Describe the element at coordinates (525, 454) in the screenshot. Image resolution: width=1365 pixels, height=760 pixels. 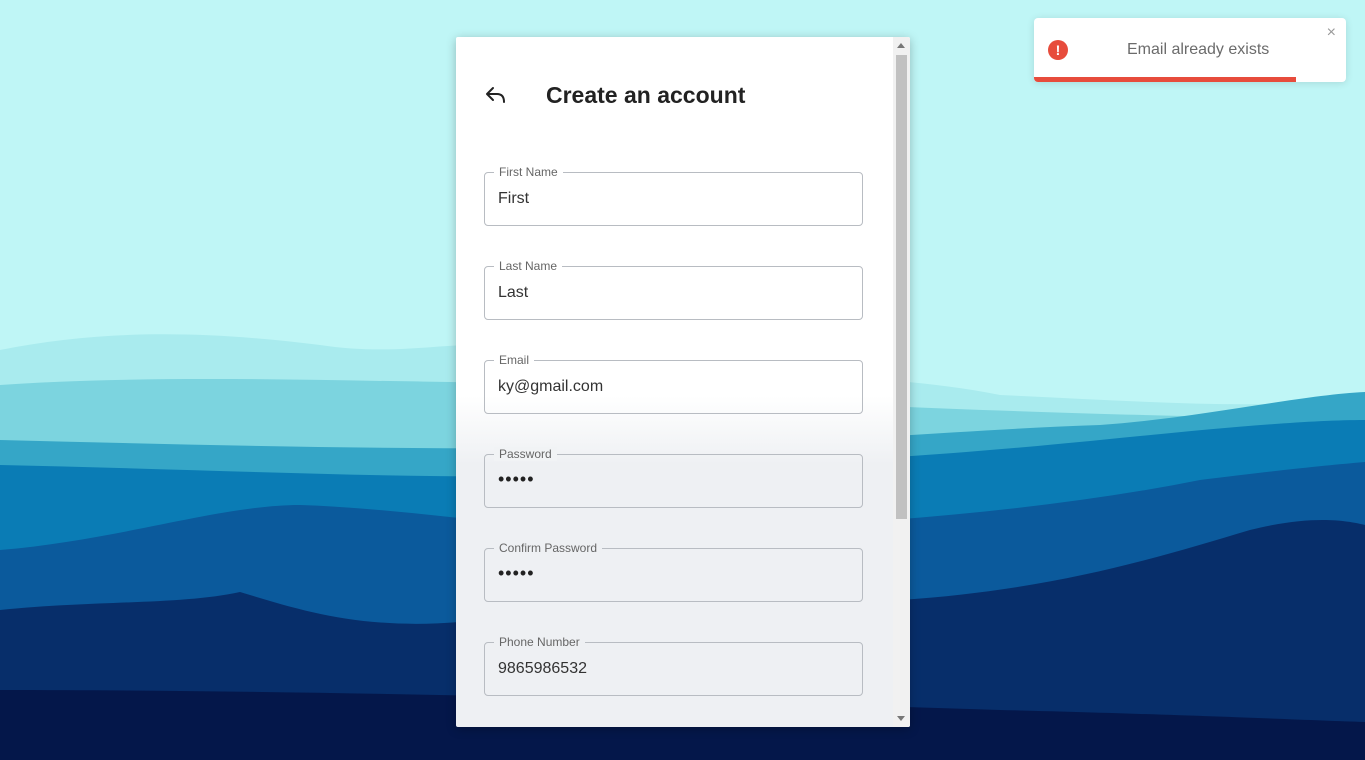
I see `password-label: Password` at that location.